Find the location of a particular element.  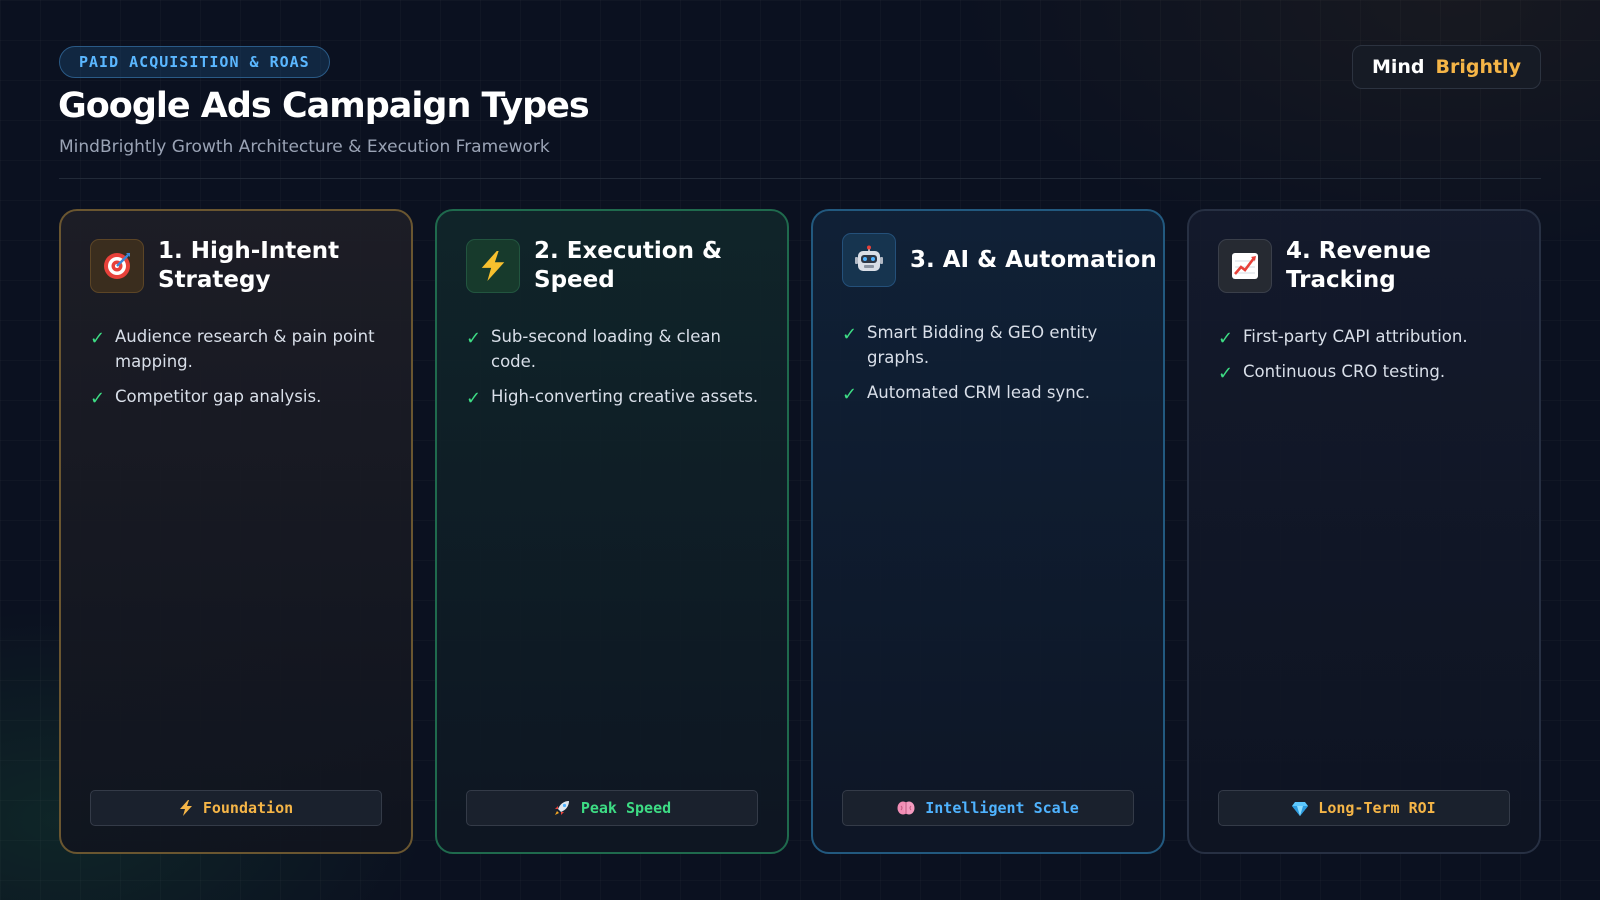

brain-icon is located at coordinates (906, 808).